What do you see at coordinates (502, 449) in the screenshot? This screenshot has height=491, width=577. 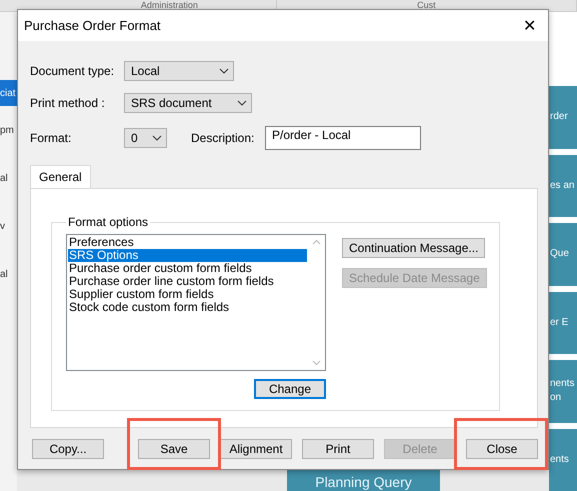 I see `dialog-button: Close` at bounding box center [502, 449].